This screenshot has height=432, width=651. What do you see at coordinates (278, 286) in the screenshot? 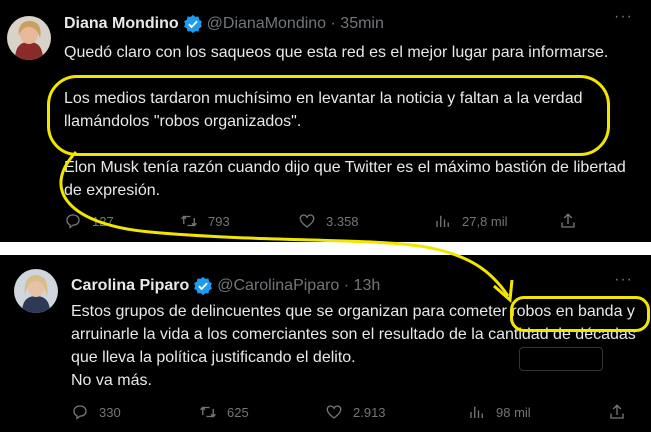
I see `author-handle: @CarolinaPiparo` at bounding box center [278, 286].